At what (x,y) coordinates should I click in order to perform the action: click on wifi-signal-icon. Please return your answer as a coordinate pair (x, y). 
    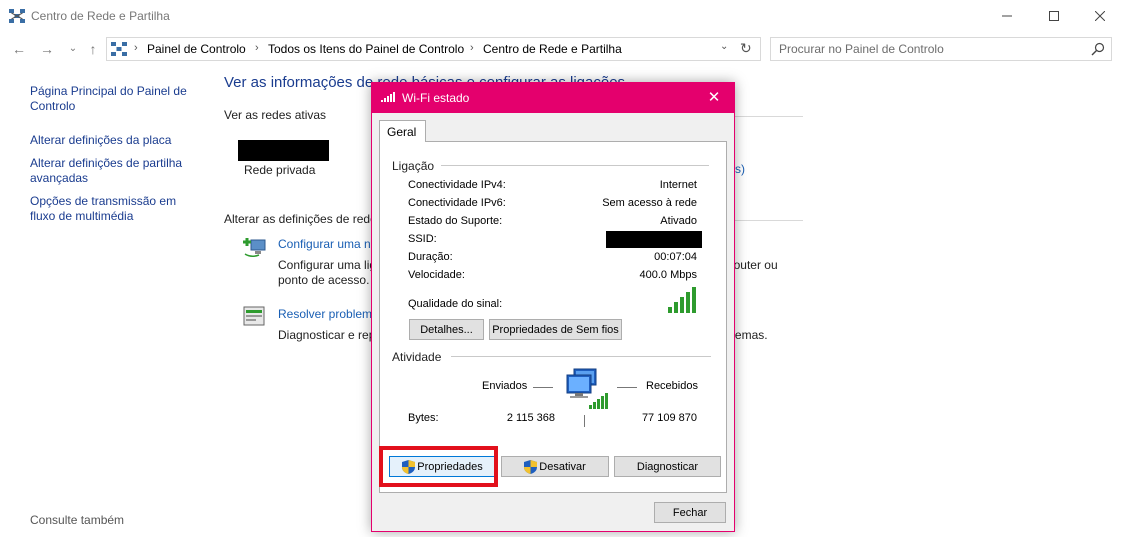
    Looking at the image, I should click on (388, 97).